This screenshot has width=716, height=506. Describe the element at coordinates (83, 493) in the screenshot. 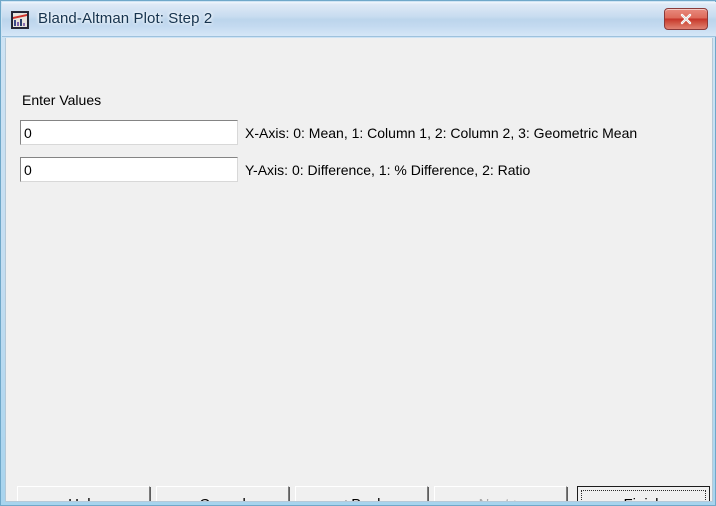

I see `help-button: Help` at that location.